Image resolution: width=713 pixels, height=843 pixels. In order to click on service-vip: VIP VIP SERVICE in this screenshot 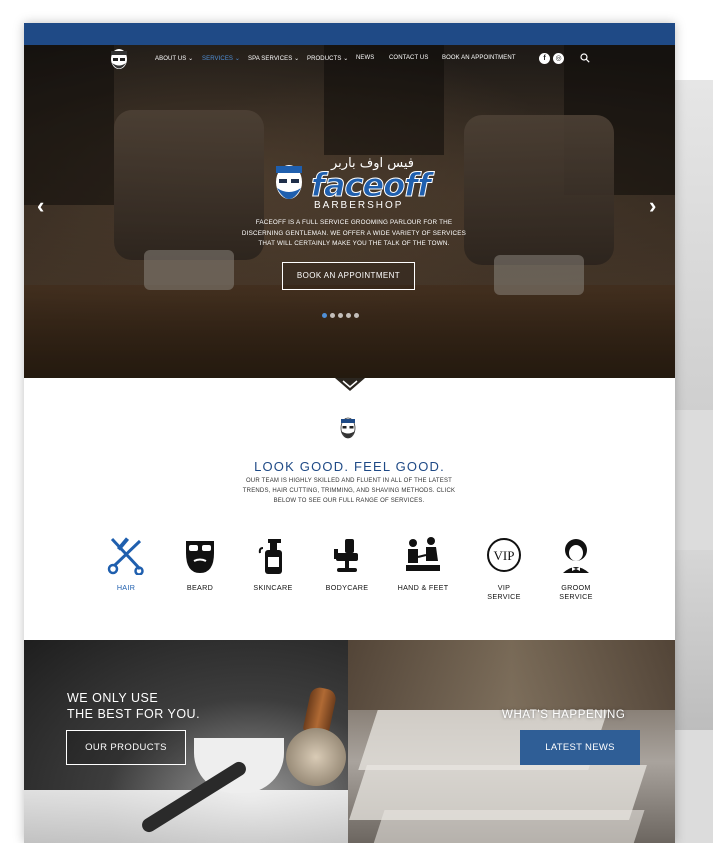, I will do `click(504, 568)`.